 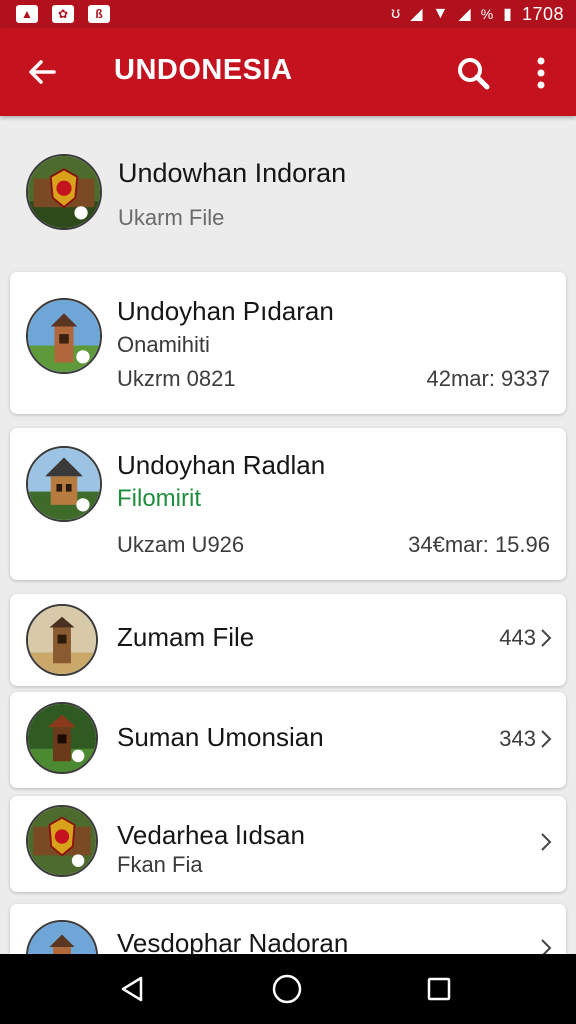 I want to click on item-status: Filomirit, so click(x=159, y=498).